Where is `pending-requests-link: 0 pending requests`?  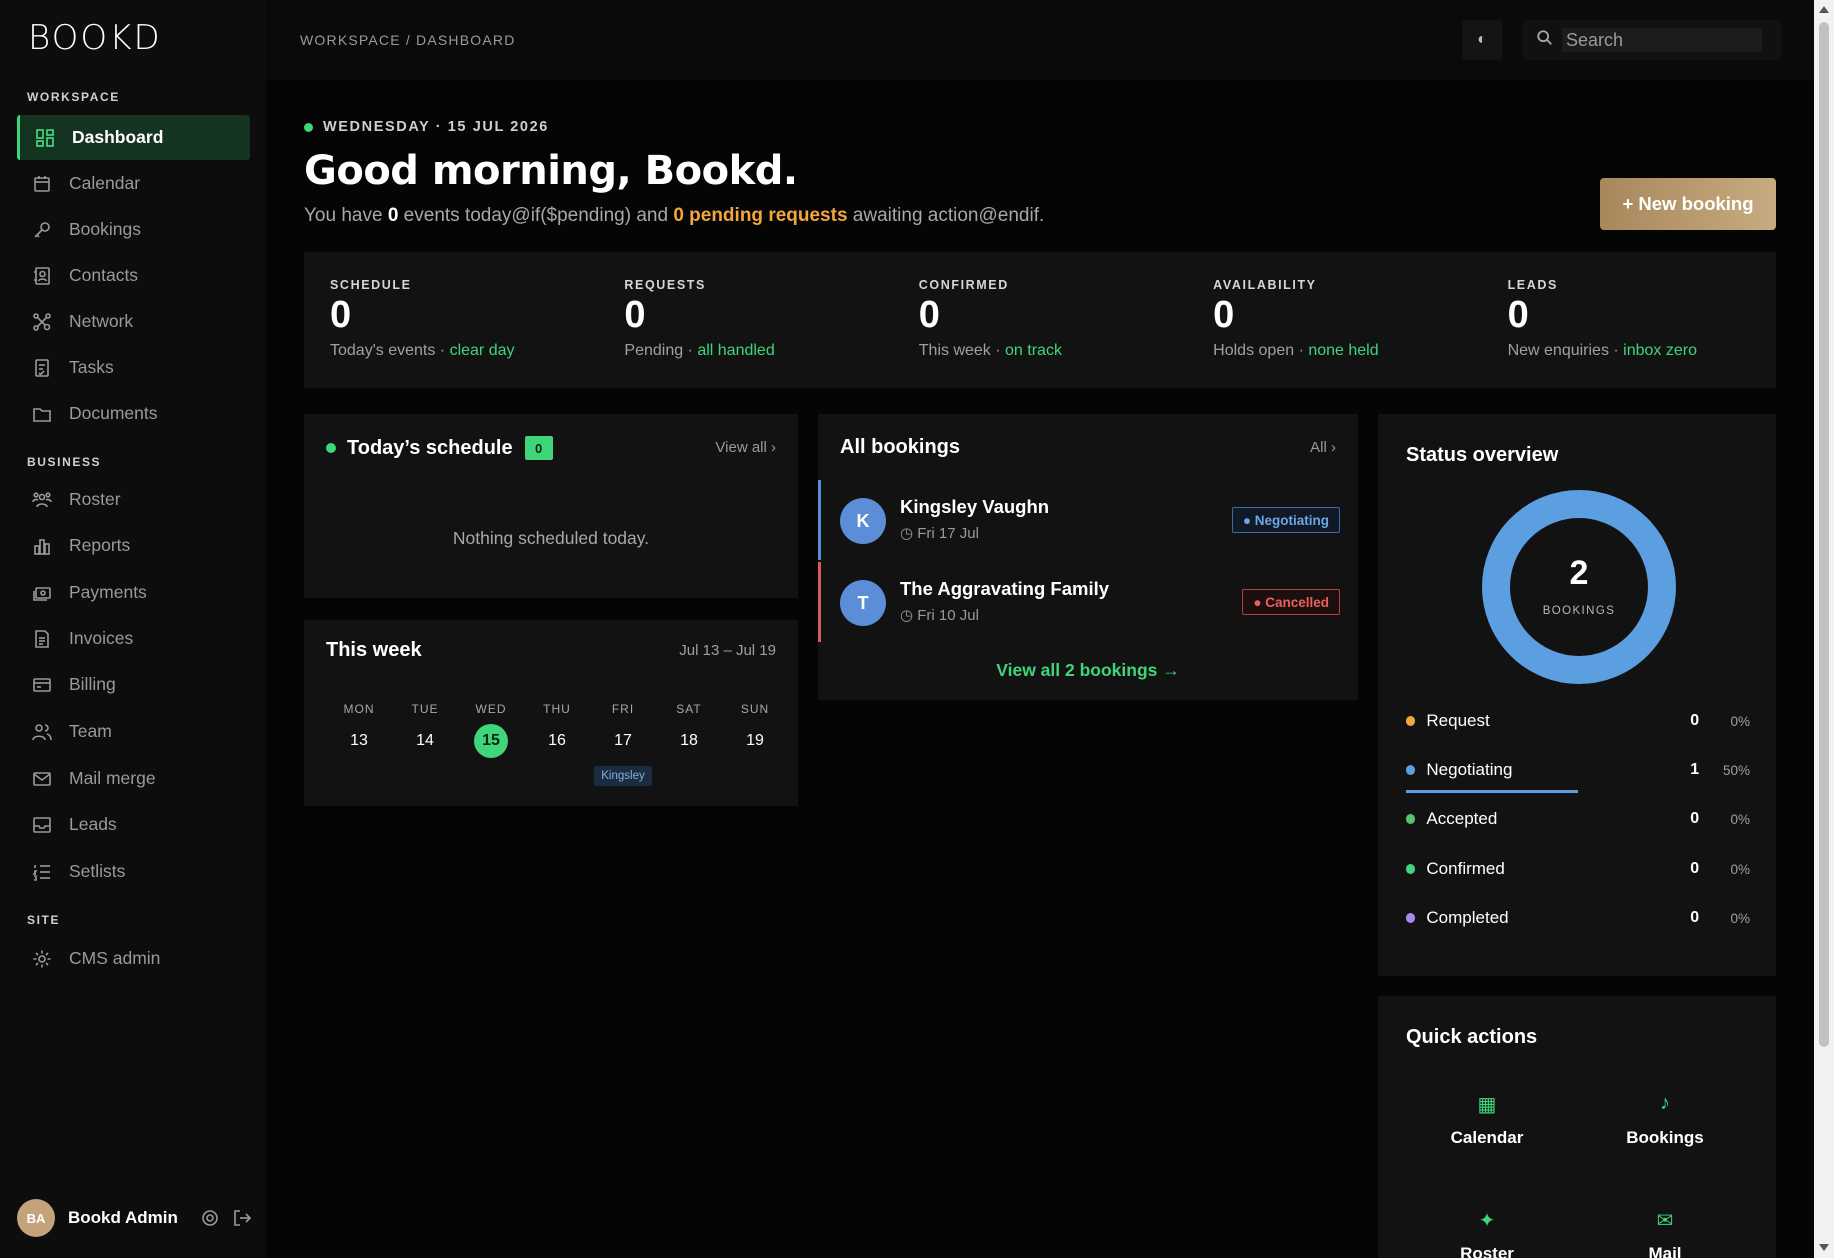 pending-requests-link: 0 pending requests is located at coordinates (760, 215).